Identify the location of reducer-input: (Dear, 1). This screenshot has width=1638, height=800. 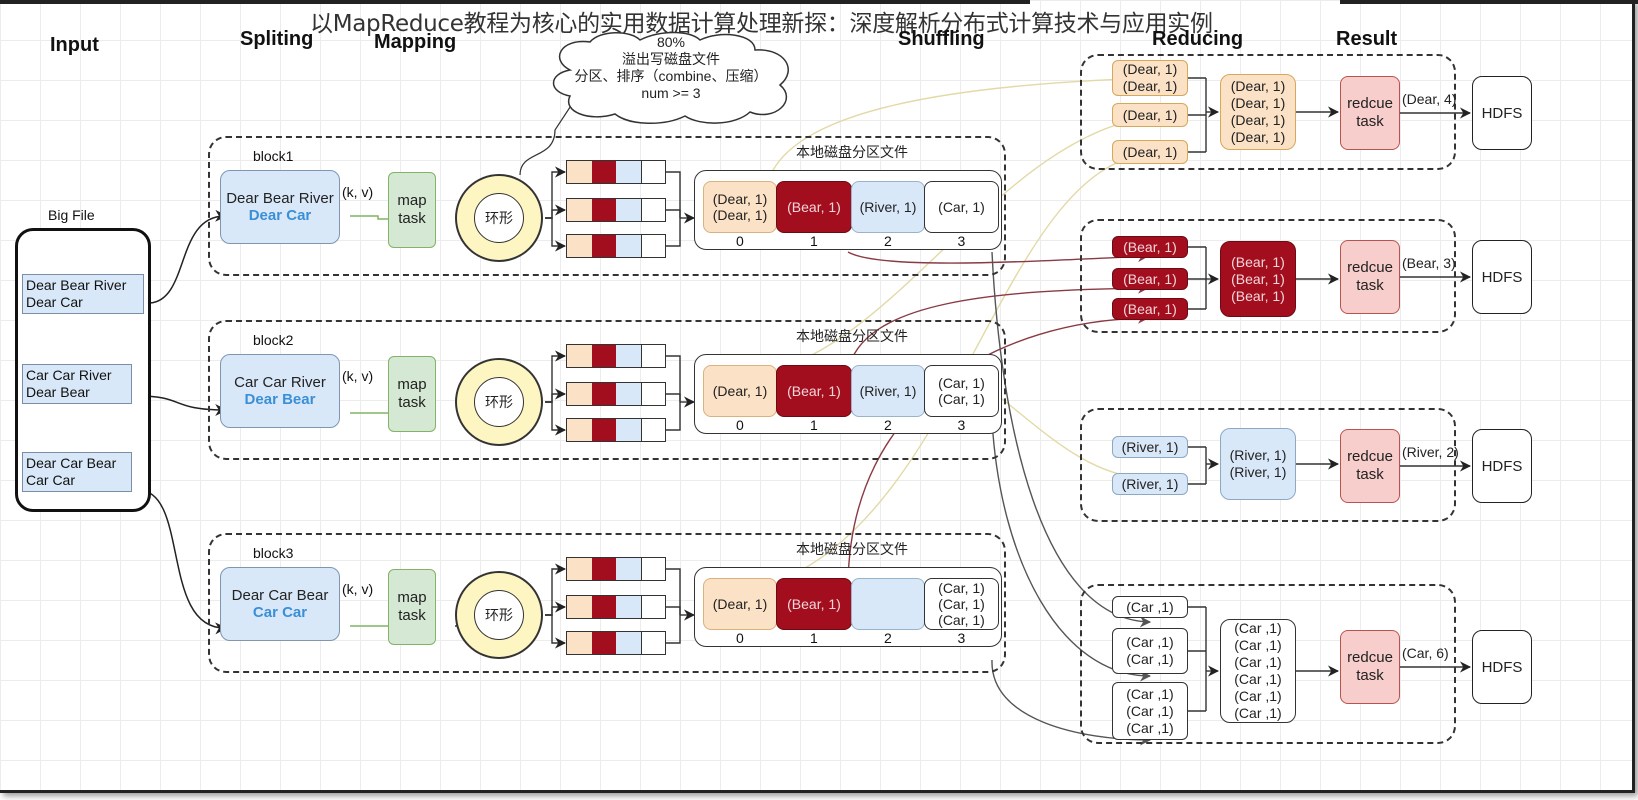
(1150, 152).